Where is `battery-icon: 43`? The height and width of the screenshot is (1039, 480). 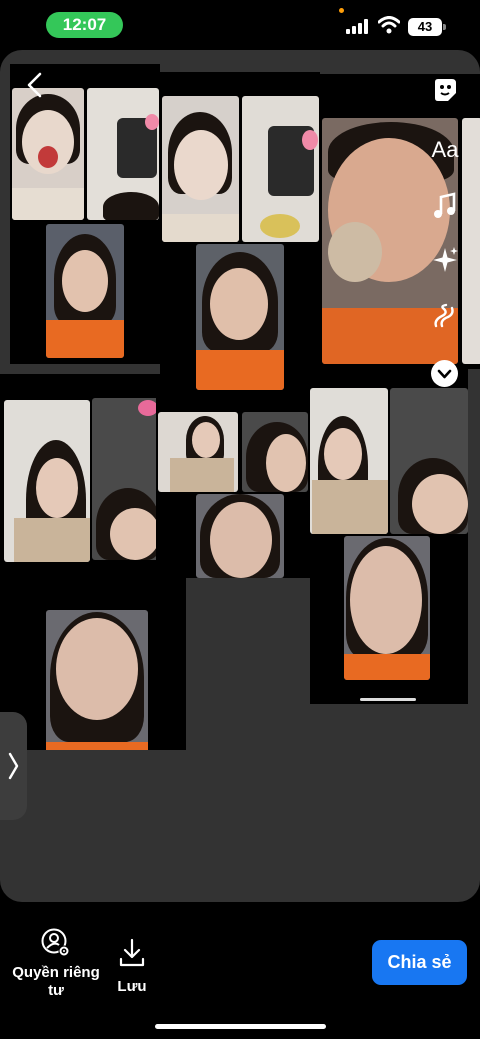 battery-icon: 43 is located at coordinates (427, 27).